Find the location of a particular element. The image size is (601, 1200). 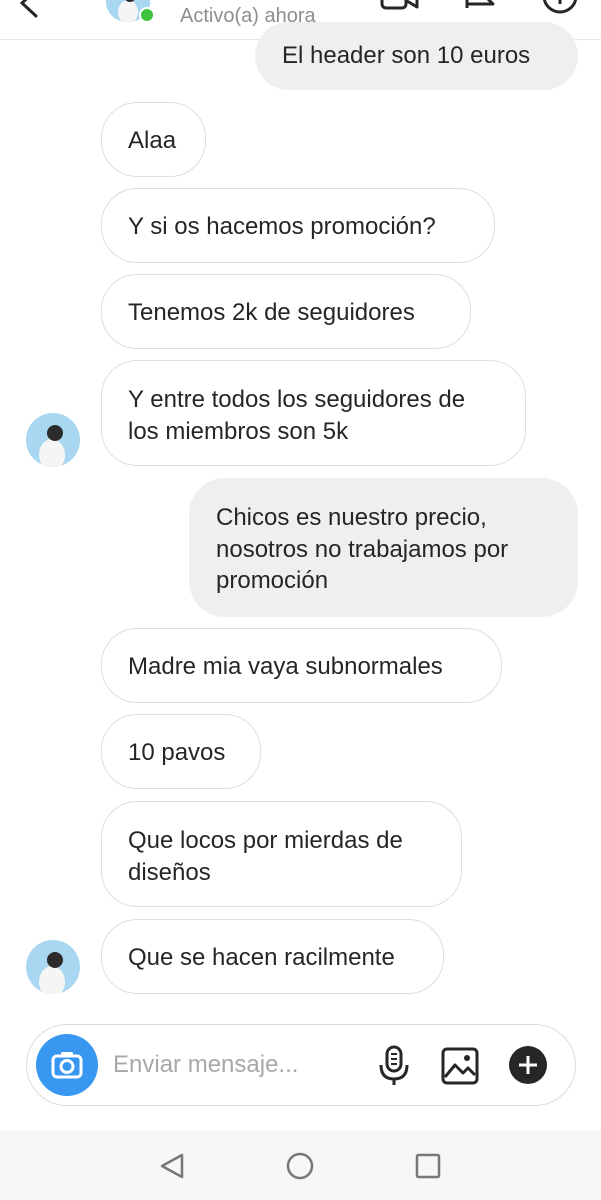

flag-icon is located at coordinates (480, 8).